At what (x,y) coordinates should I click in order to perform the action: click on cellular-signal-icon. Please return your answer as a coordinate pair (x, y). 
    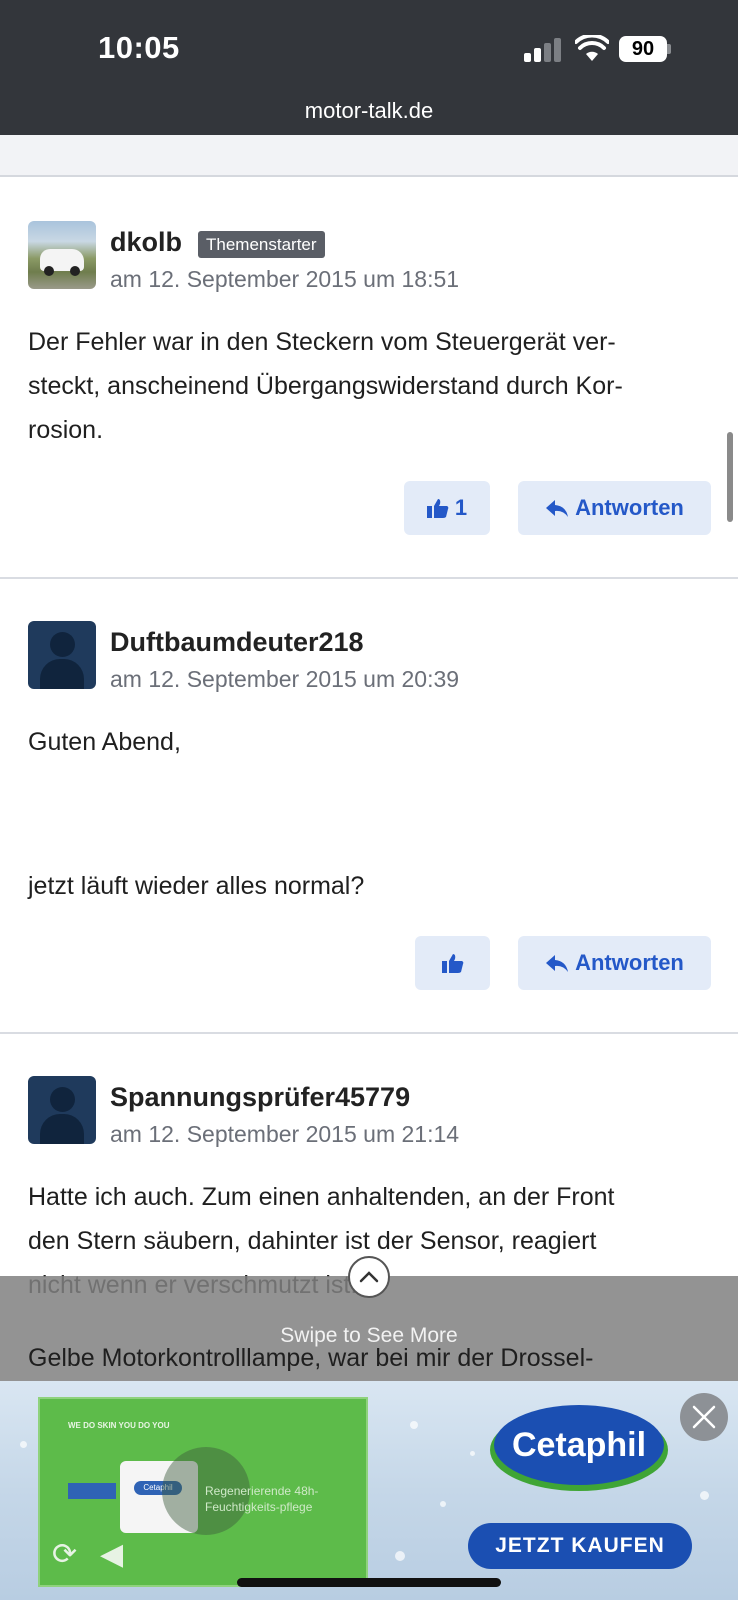
    Looking at the image, I should click on (543, 50).